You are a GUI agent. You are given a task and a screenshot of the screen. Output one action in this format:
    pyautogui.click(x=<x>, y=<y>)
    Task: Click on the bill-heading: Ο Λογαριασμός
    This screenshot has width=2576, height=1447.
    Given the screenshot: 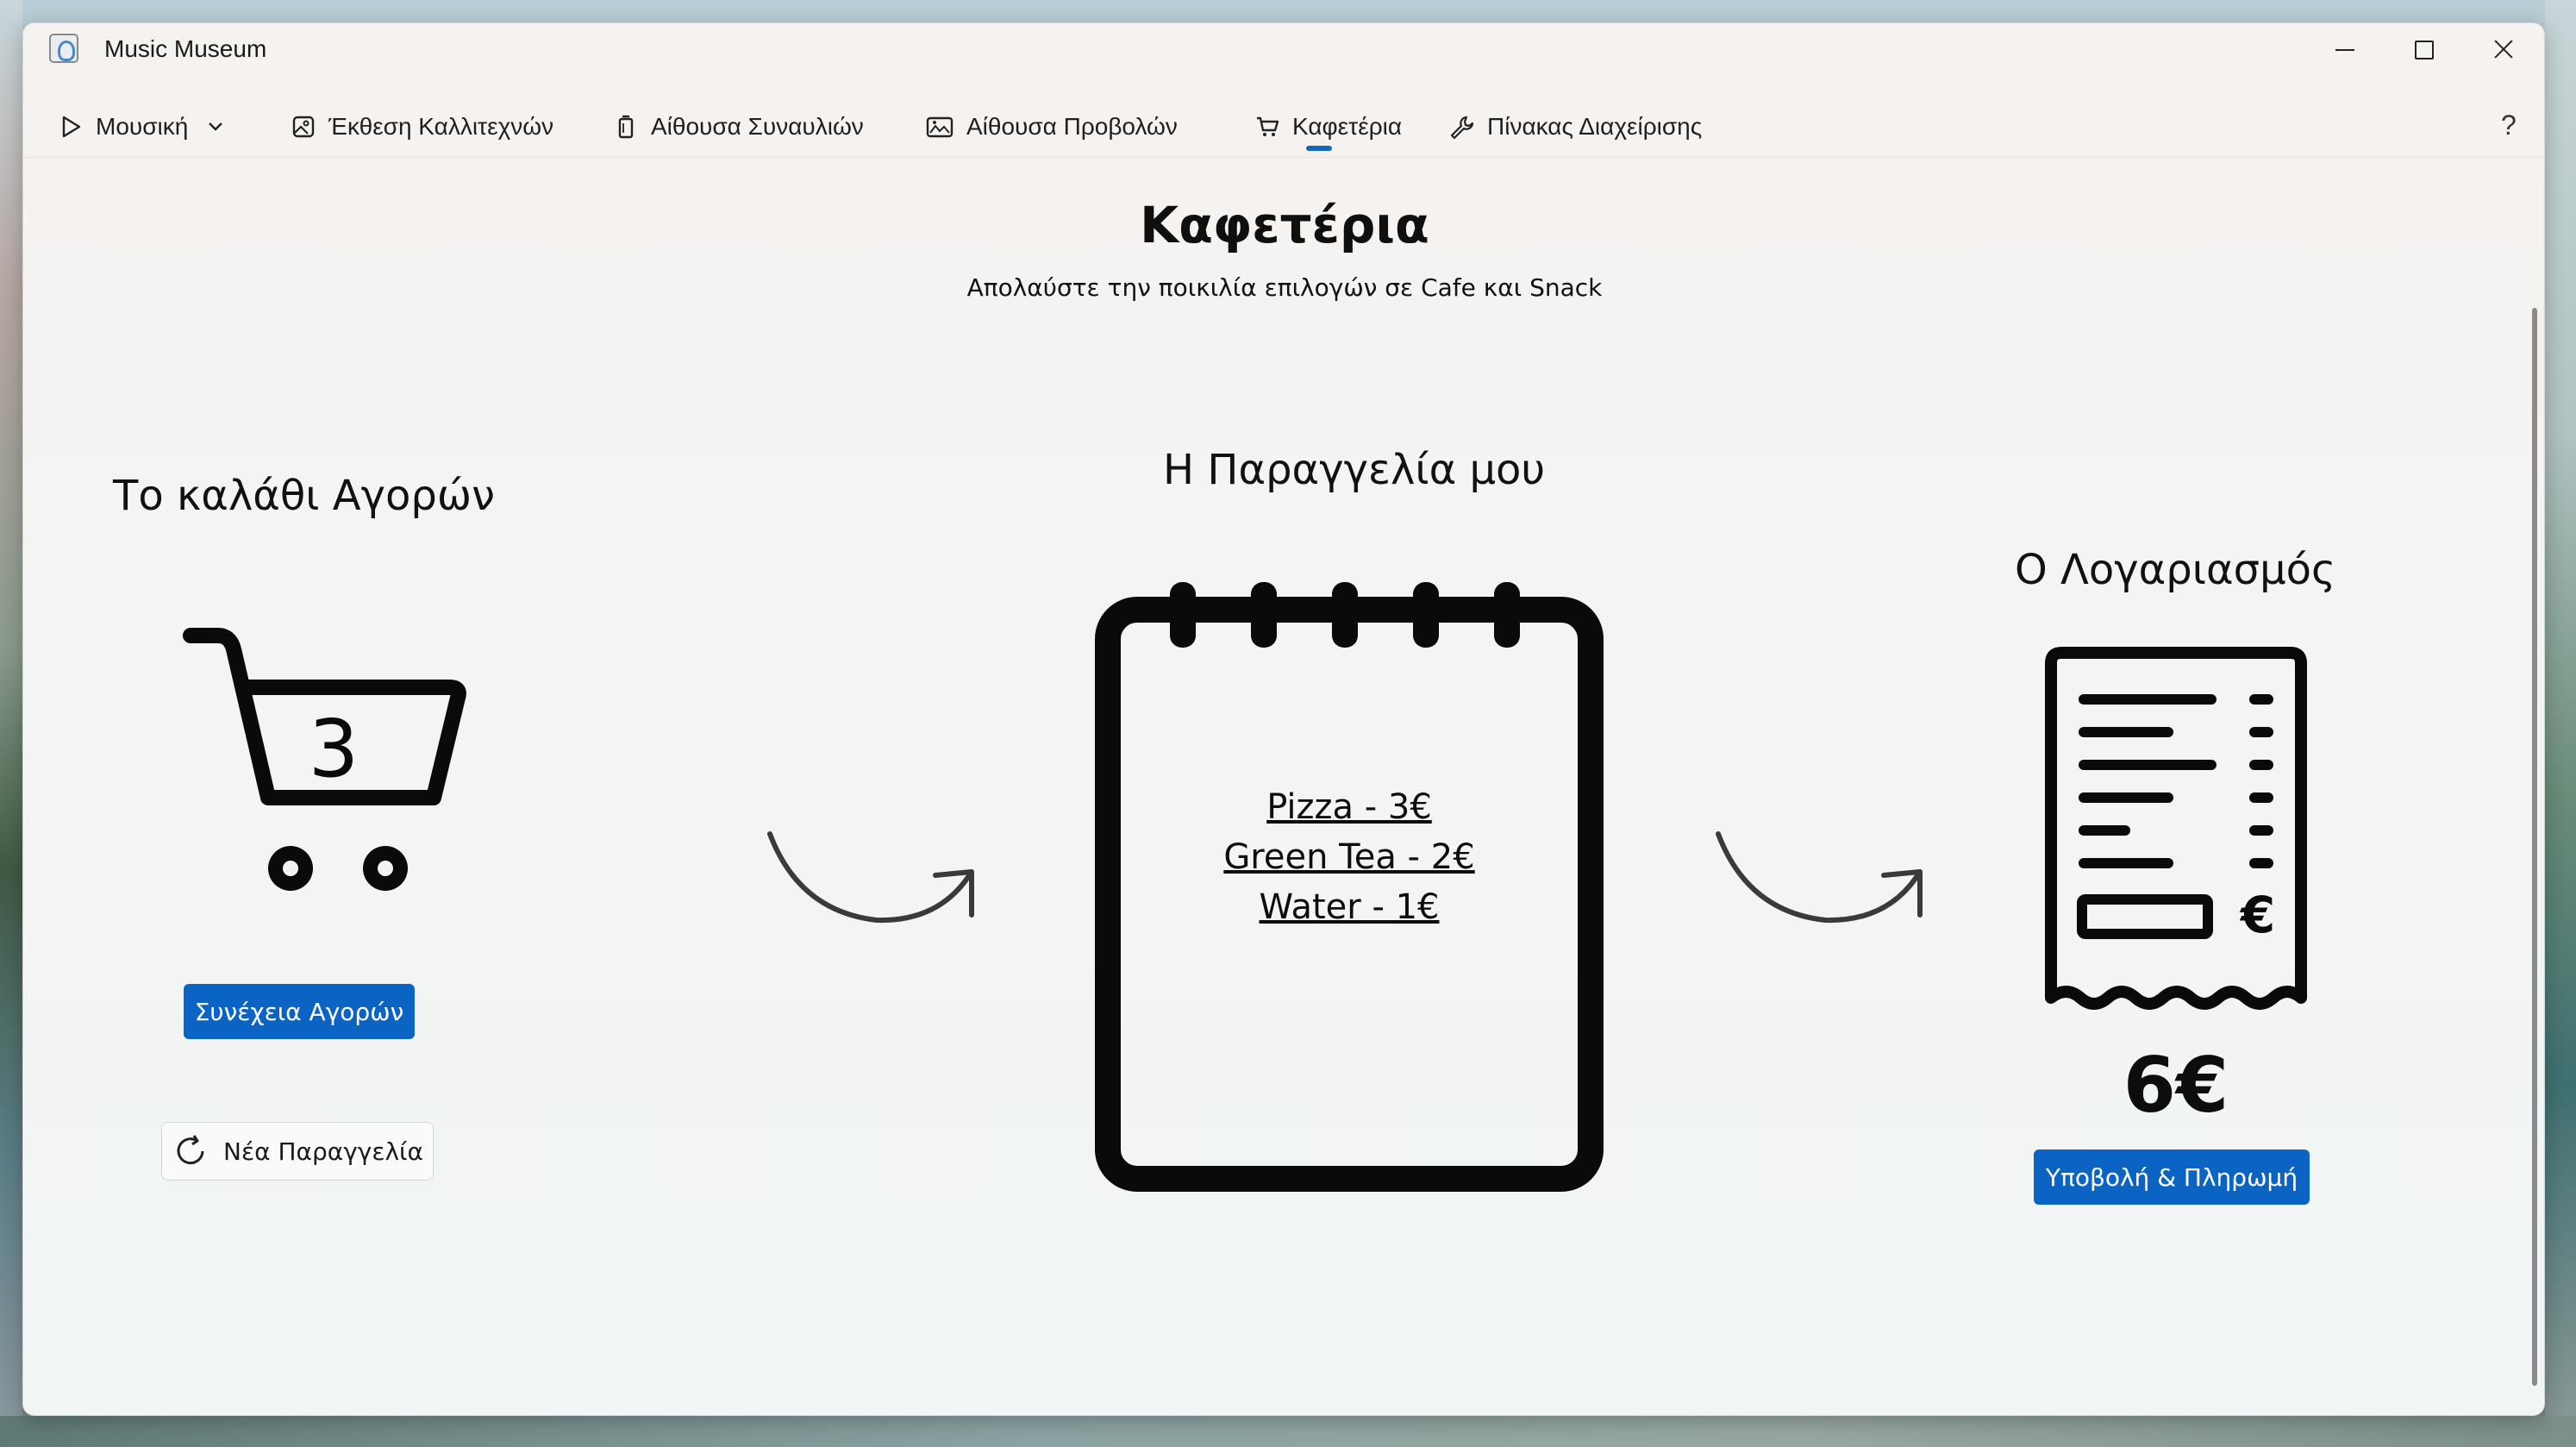 What is the action you would take?
    pyautogui.click(x=2175, y=570)
    